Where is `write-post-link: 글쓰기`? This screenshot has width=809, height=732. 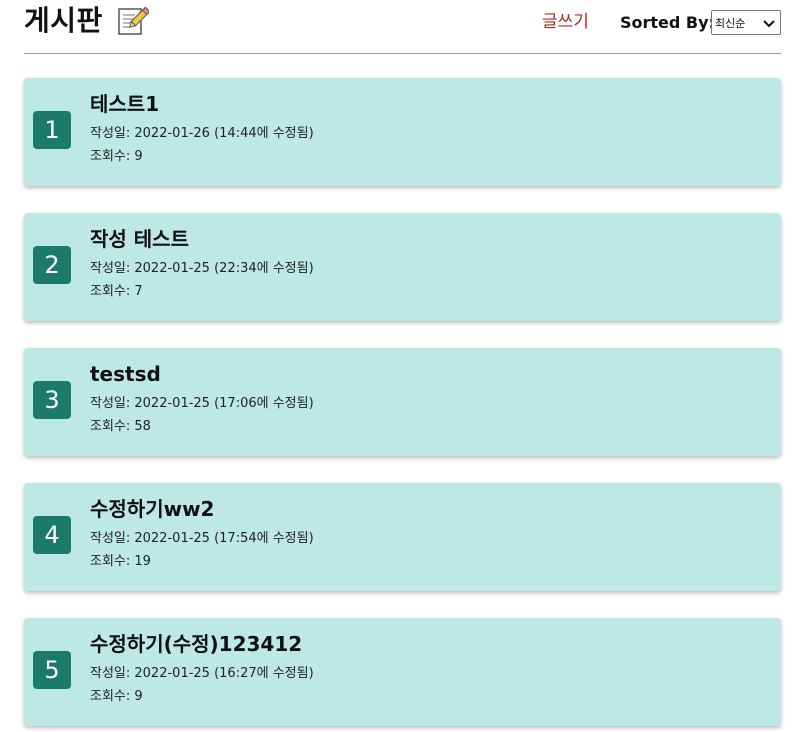 write-post-link: 글쓰기 is located at coordinates (565, 22).